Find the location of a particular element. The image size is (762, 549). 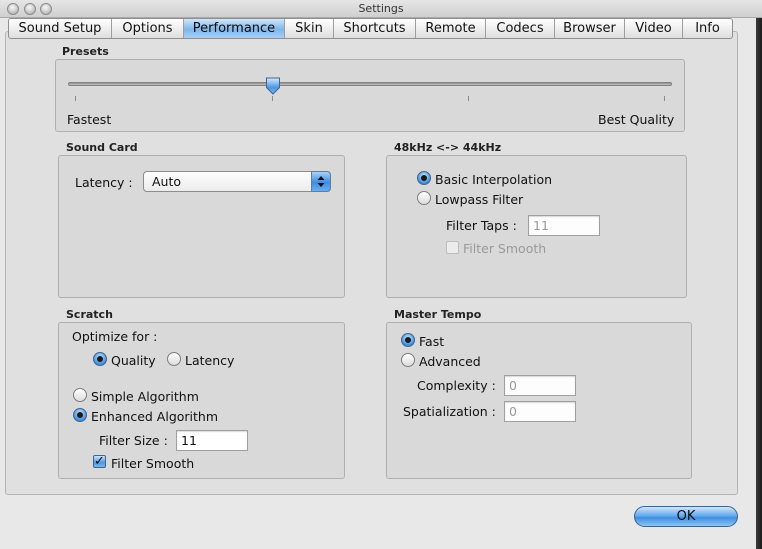

presets-slider-track is located at coordinates (370, 84).